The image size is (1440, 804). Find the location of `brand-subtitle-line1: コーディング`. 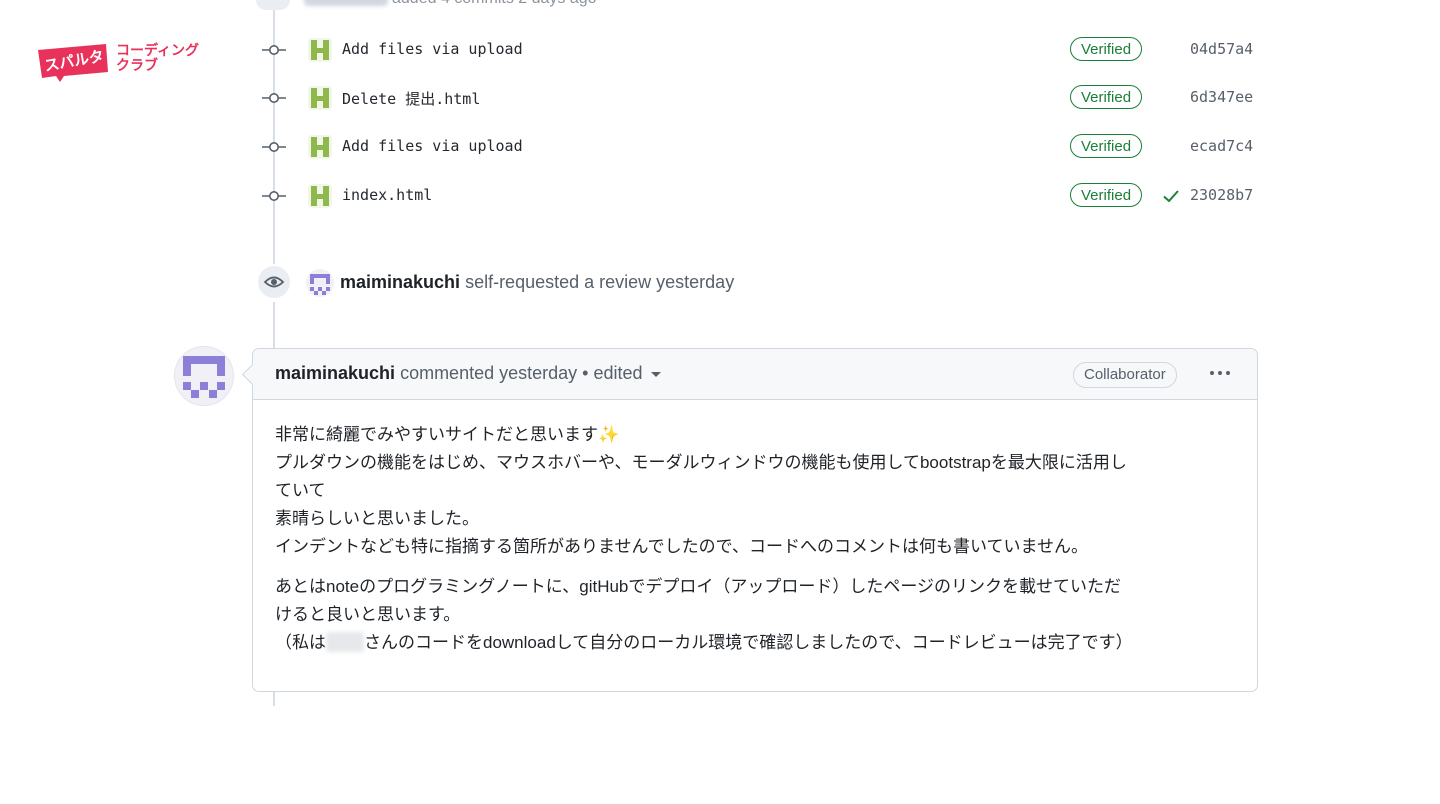

brand-subtitle-line1: コーディング is located at coordinates (158, 50).